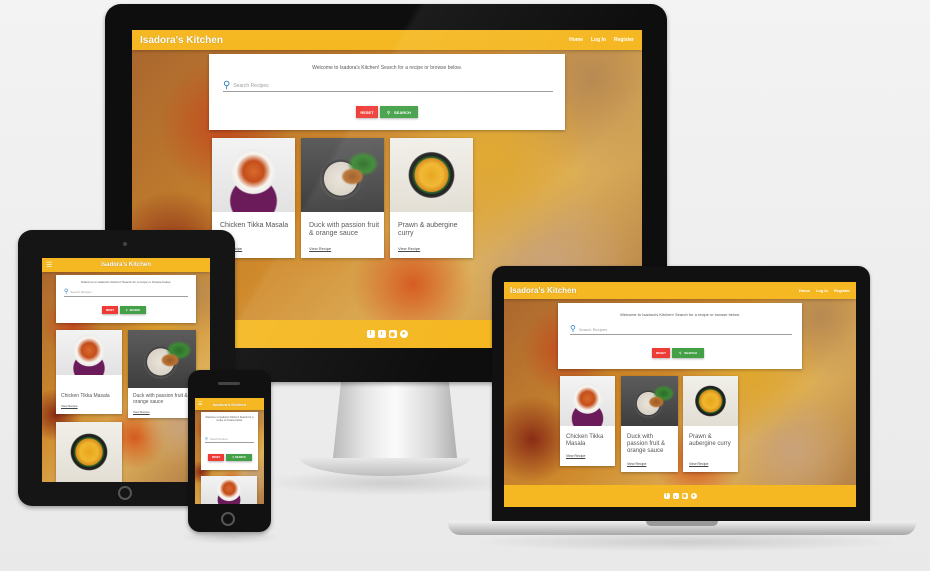 The height and width of the screenshot is (571, 930). What do you see at coordinates (125, 244) in the screenshot?
I see `tablet-camera` at bounding box center [125, 244].